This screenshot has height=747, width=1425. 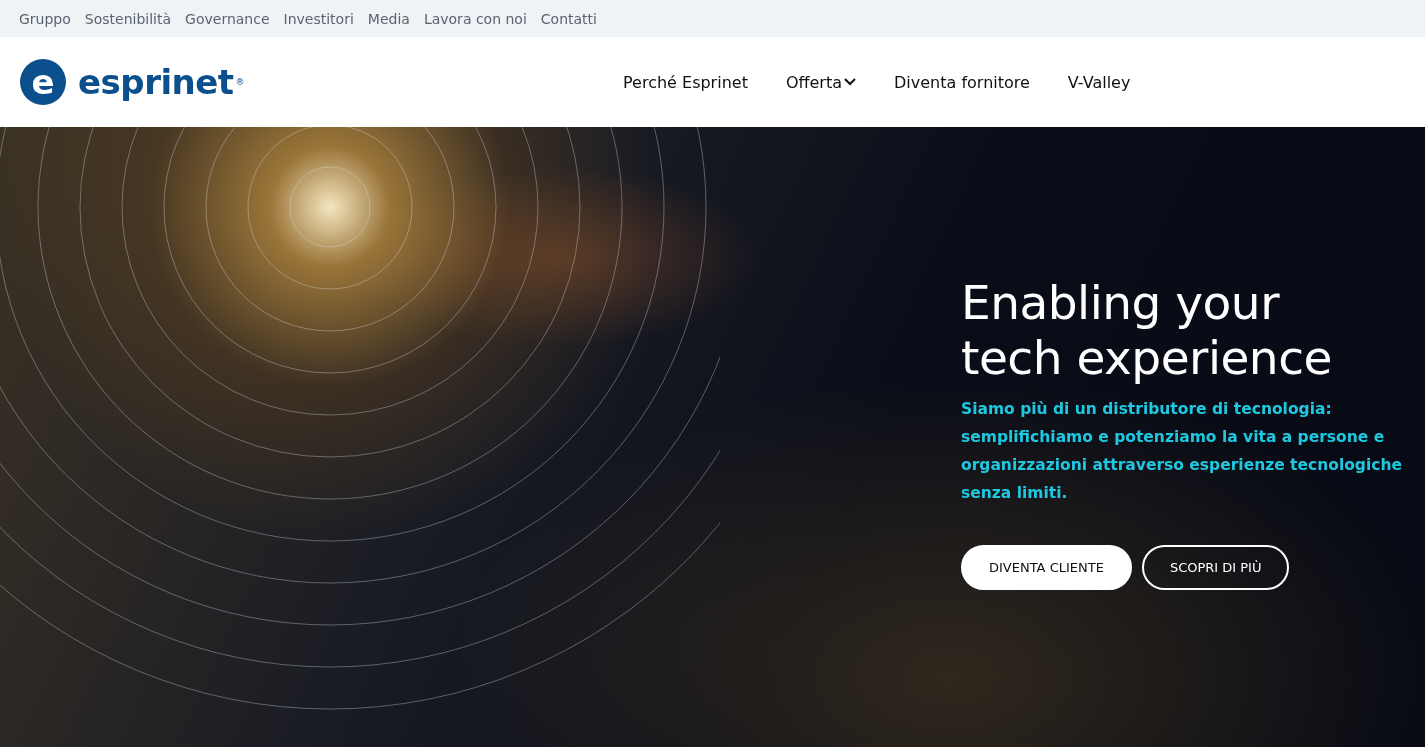 What do you see at coordinates (962, 82) in the screenshot?
I see `nav-link: Diventa fornitore` at bounding box center [962, 82].